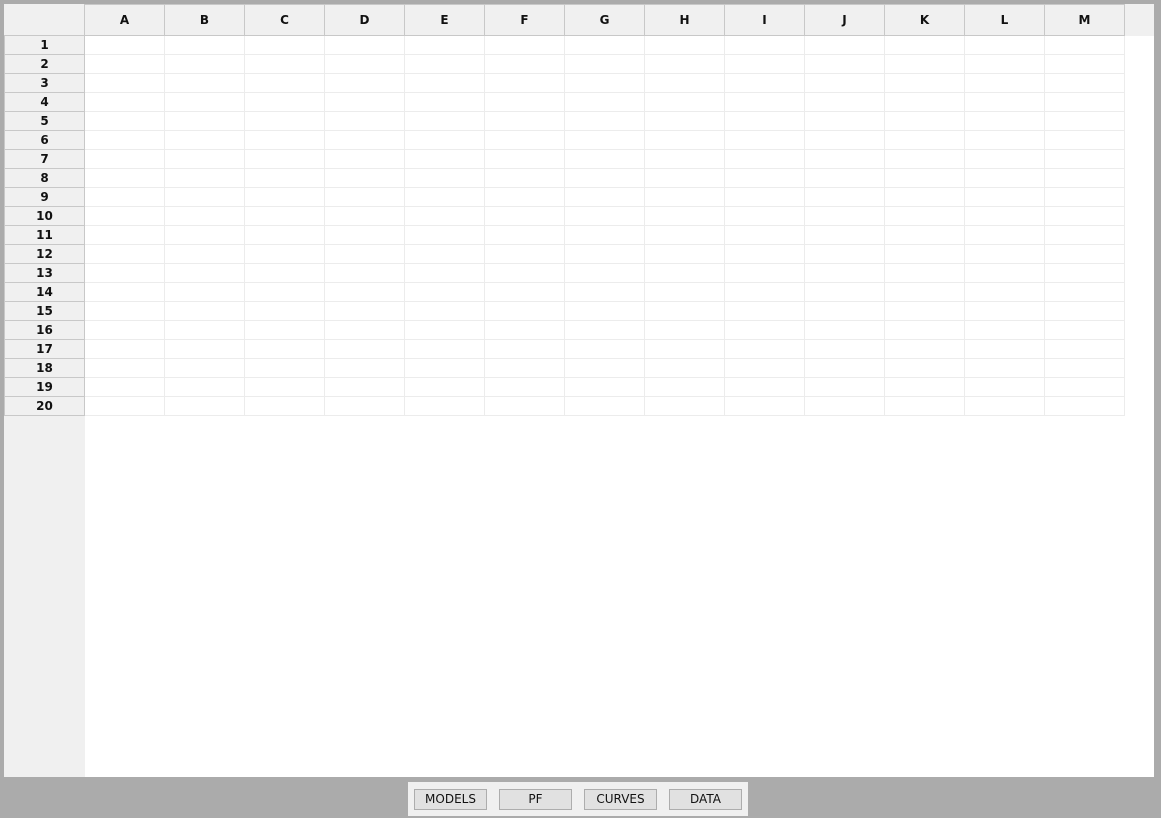  I want to click on row-header-19: 19, so click(44, 387).